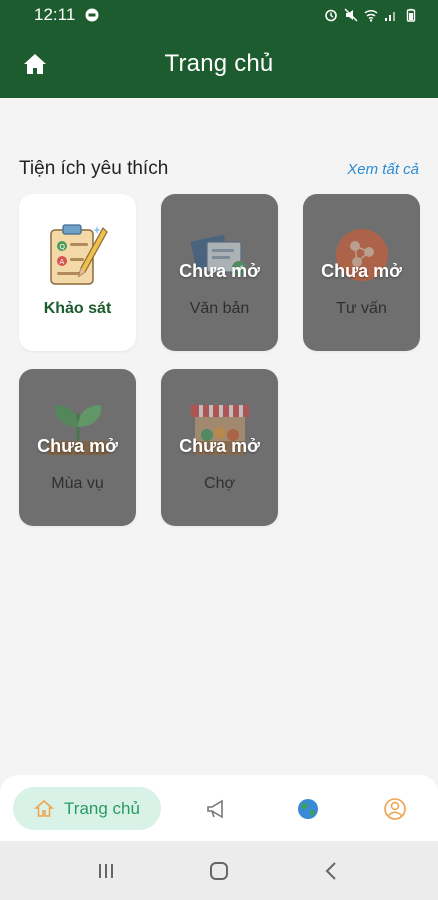 The width and height of the screenshot is (438, 900). I want to click on tile-market: Chưa mở Chợ, so click(219, 447).